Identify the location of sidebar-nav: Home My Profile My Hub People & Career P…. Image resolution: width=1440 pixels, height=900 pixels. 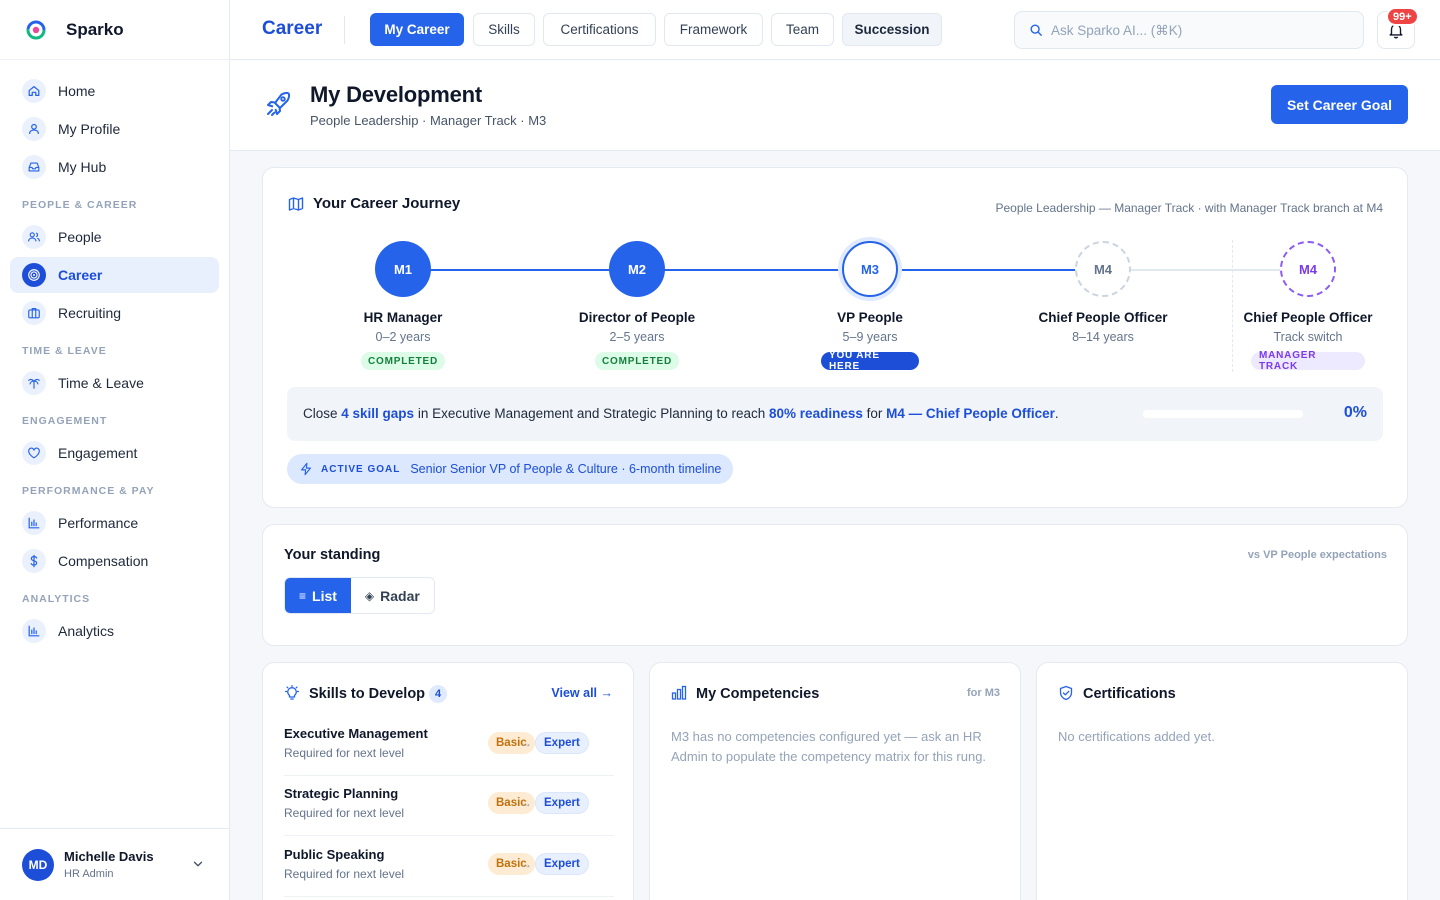
(114, 354).